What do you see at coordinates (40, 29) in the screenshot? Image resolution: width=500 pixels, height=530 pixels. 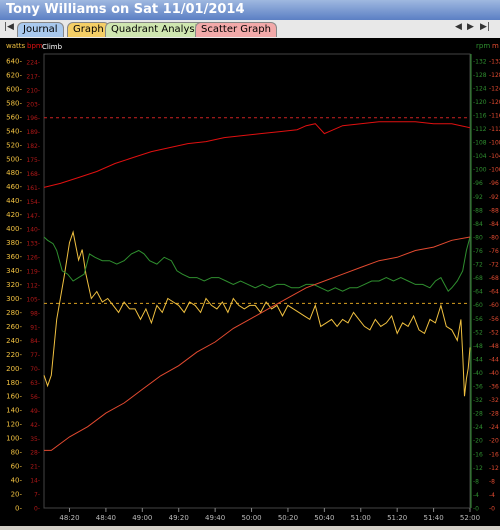 I see `tab-journal: Journal` at bounding box center [40, 29].